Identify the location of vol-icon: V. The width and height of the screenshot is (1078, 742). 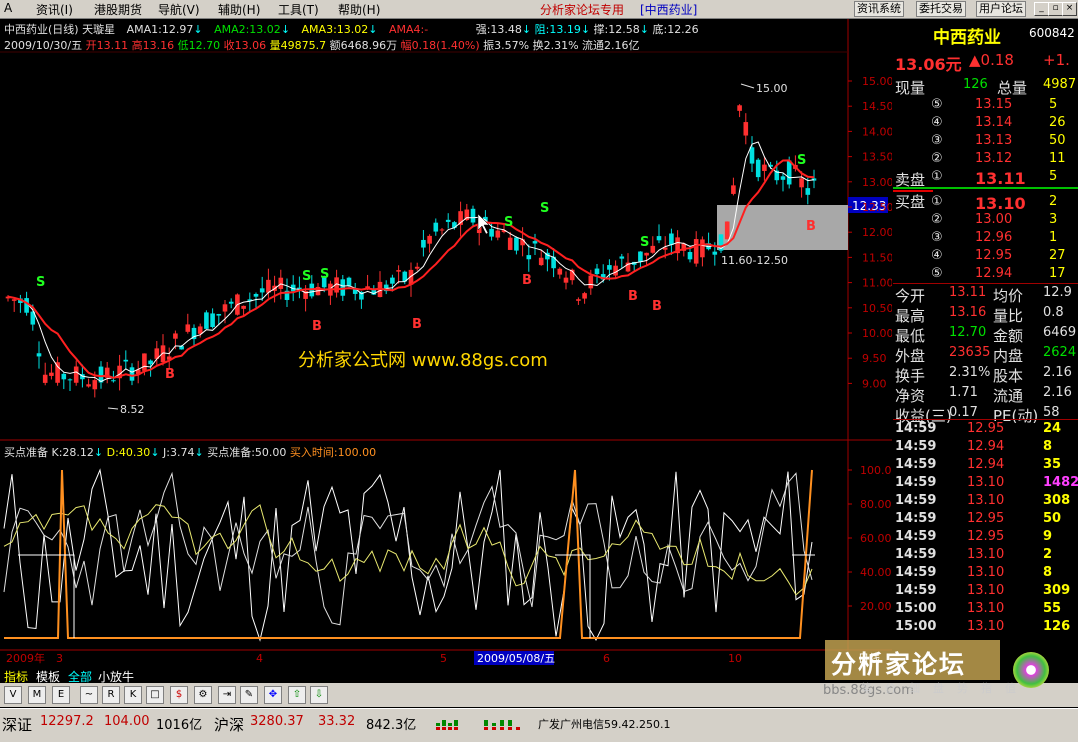
(13, 695).